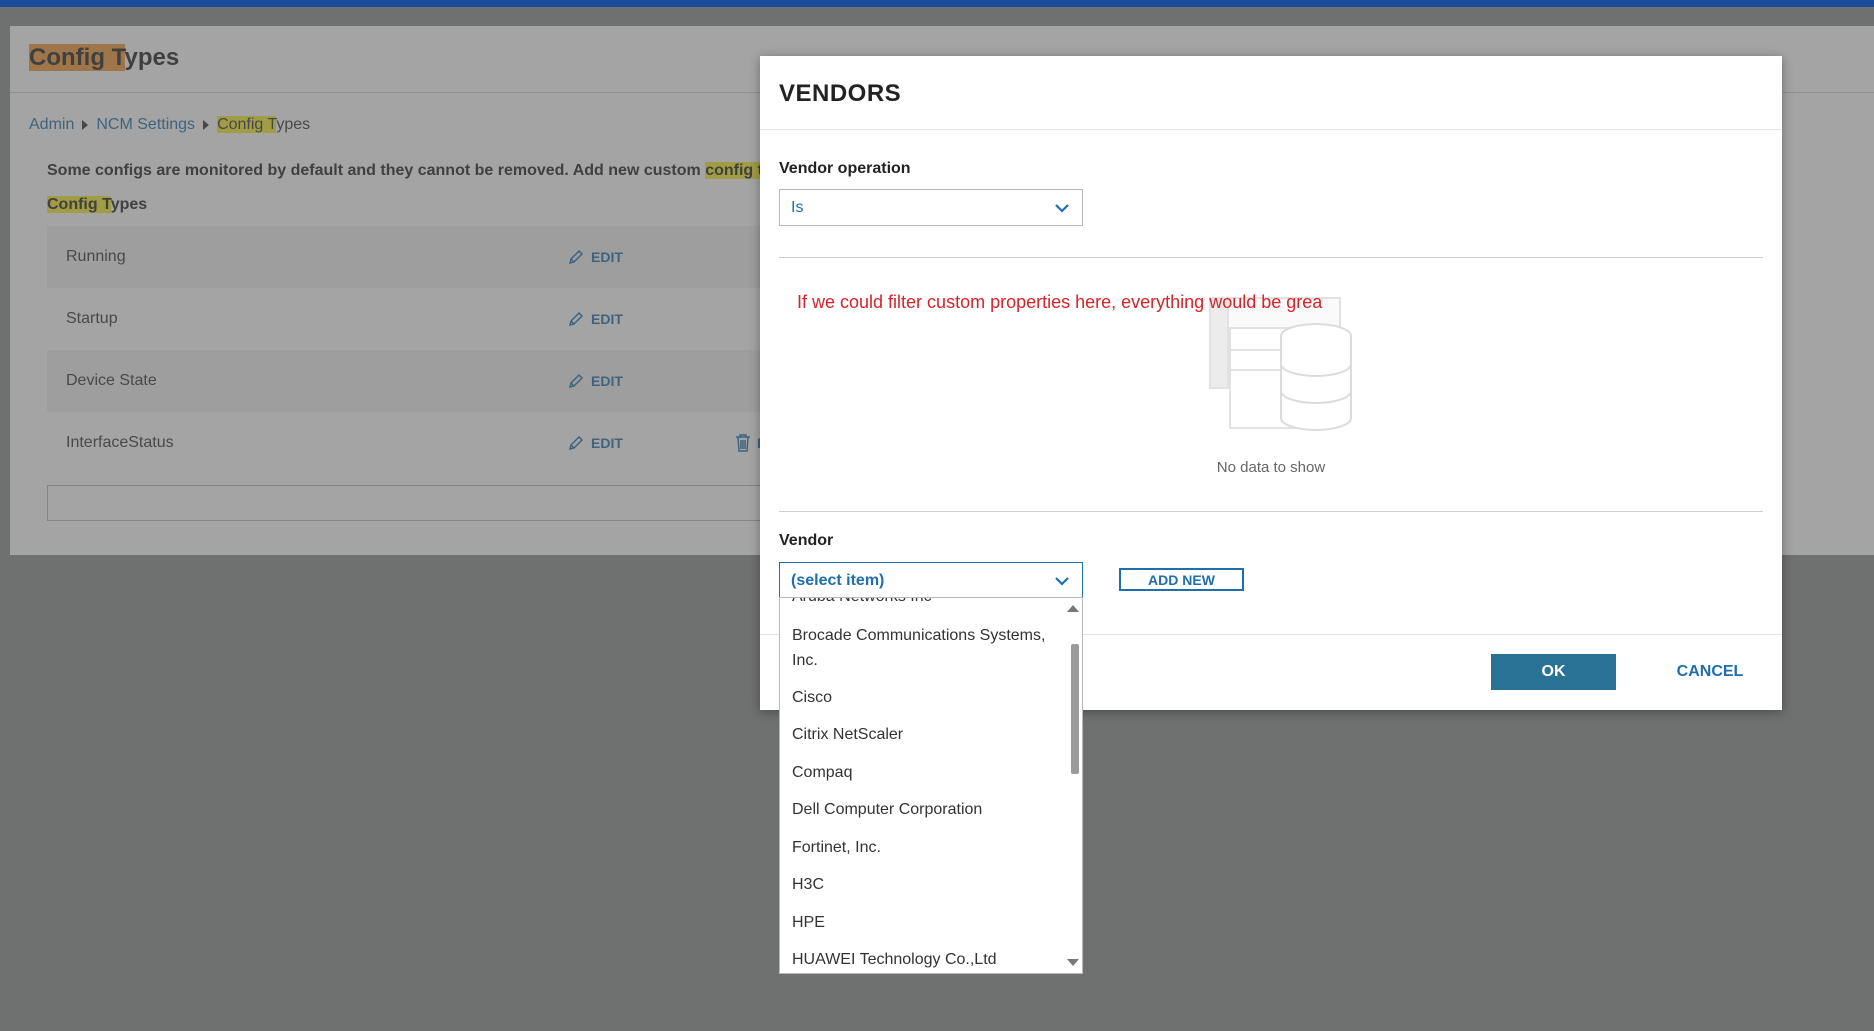  I want to click on config-type-name: Device State, so click(111, 380).